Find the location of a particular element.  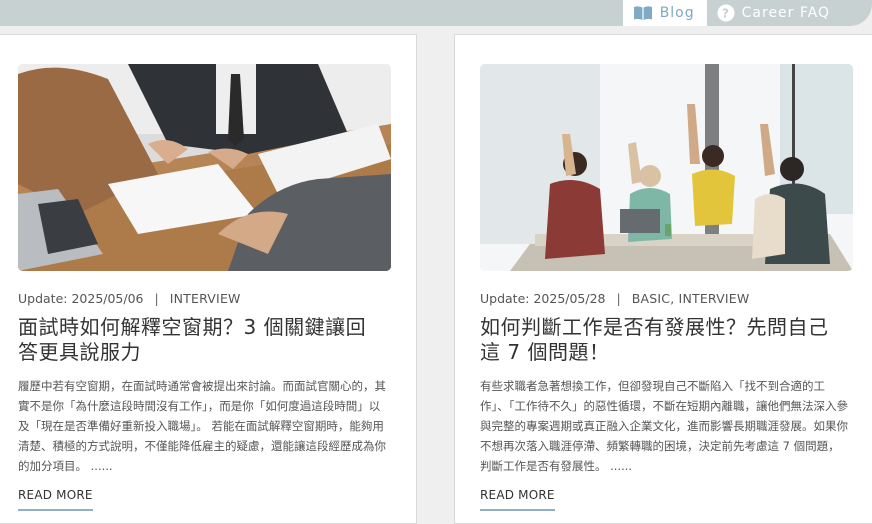

top-navigation-bar: Blog ? Career FAQ is located at coordinates (436, 13).